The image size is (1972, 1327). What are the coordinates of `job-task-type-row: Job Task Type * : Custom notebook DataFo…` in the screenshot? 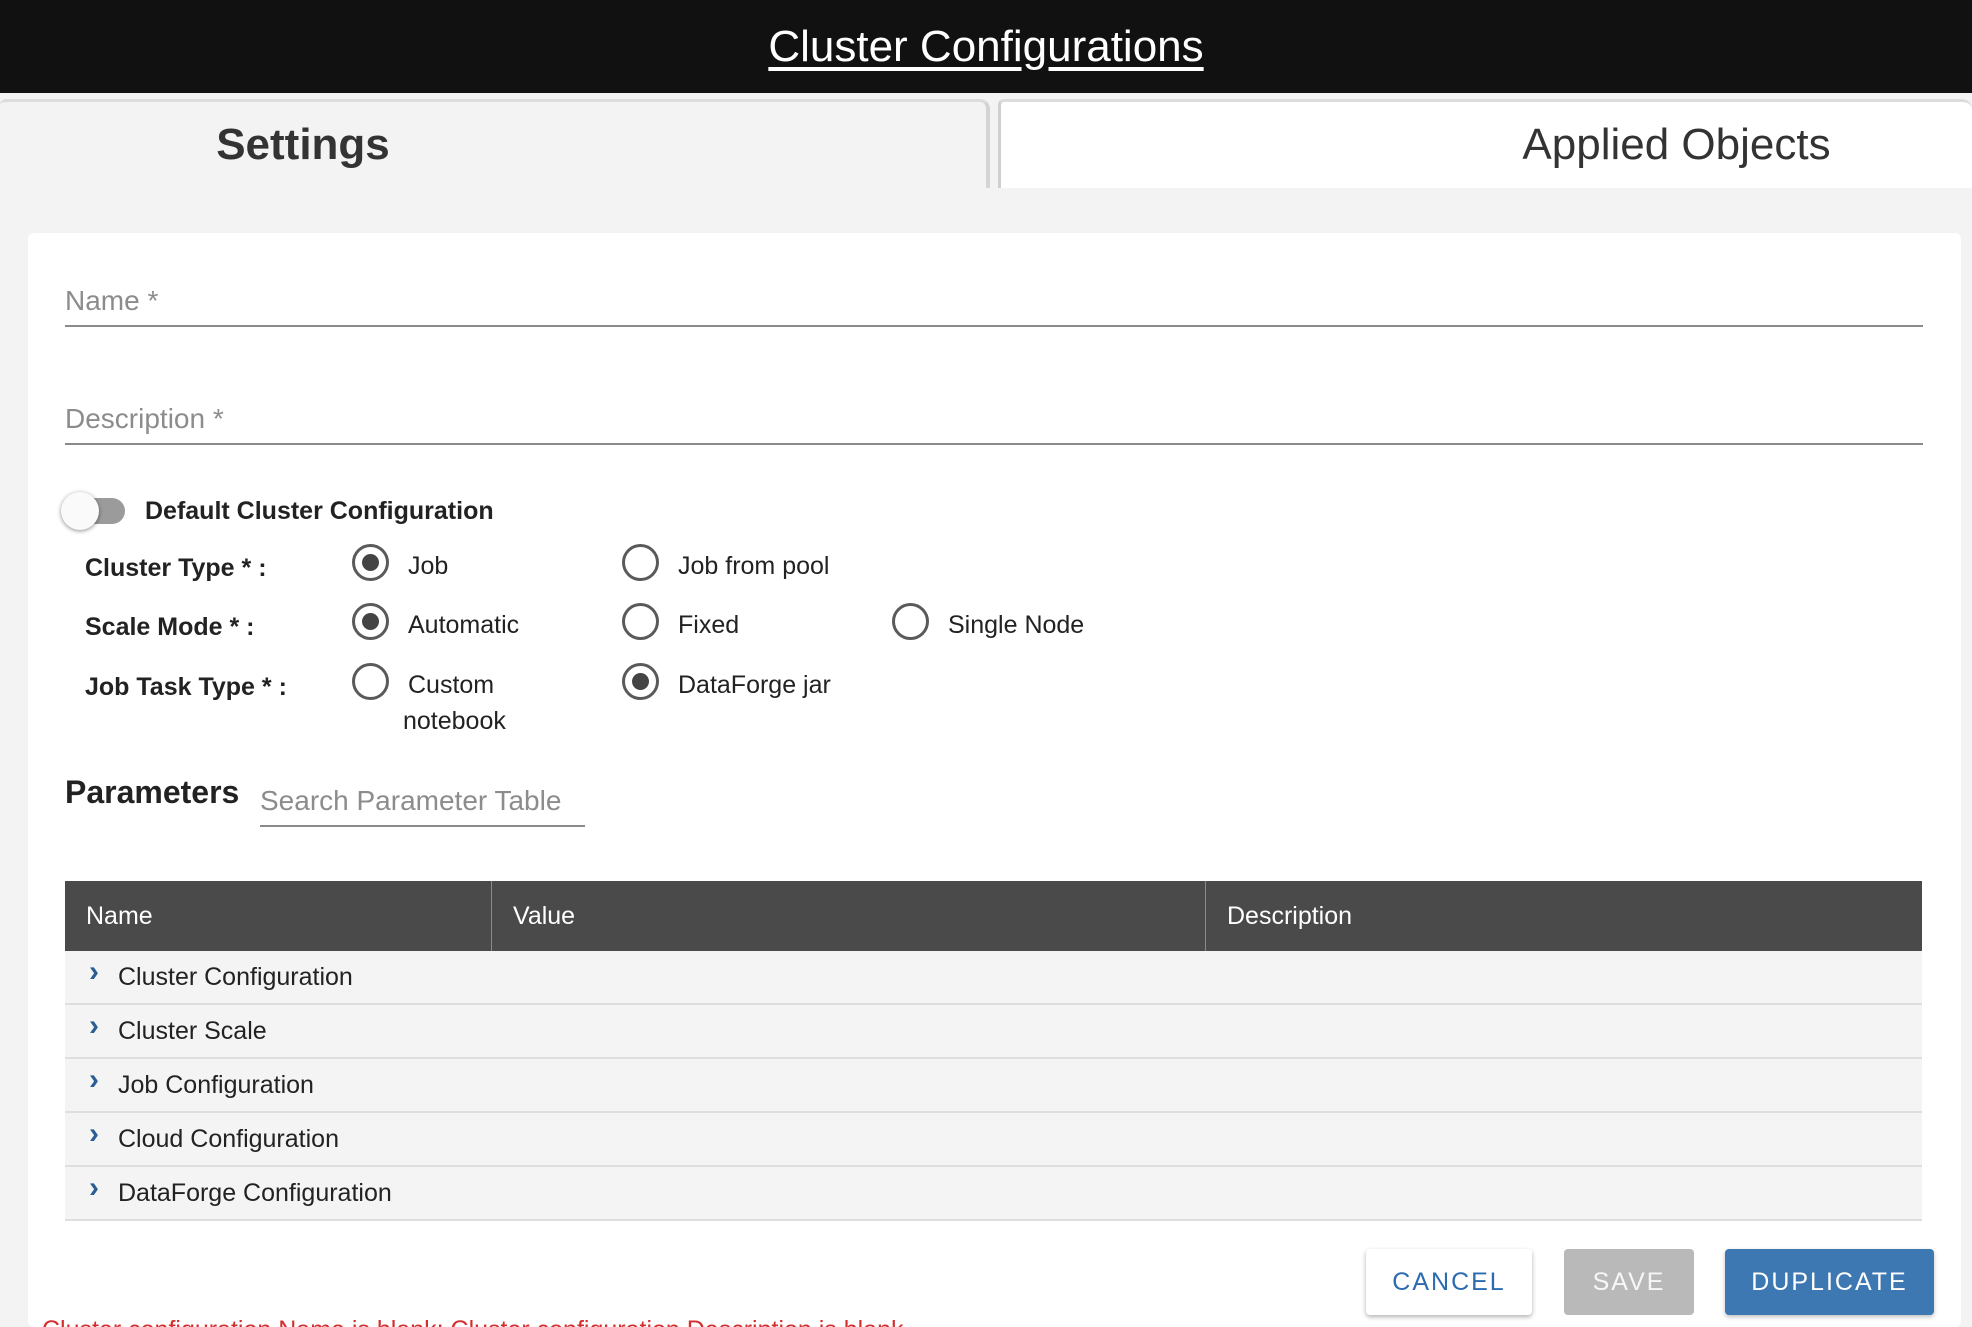 It's located at (978, 703).